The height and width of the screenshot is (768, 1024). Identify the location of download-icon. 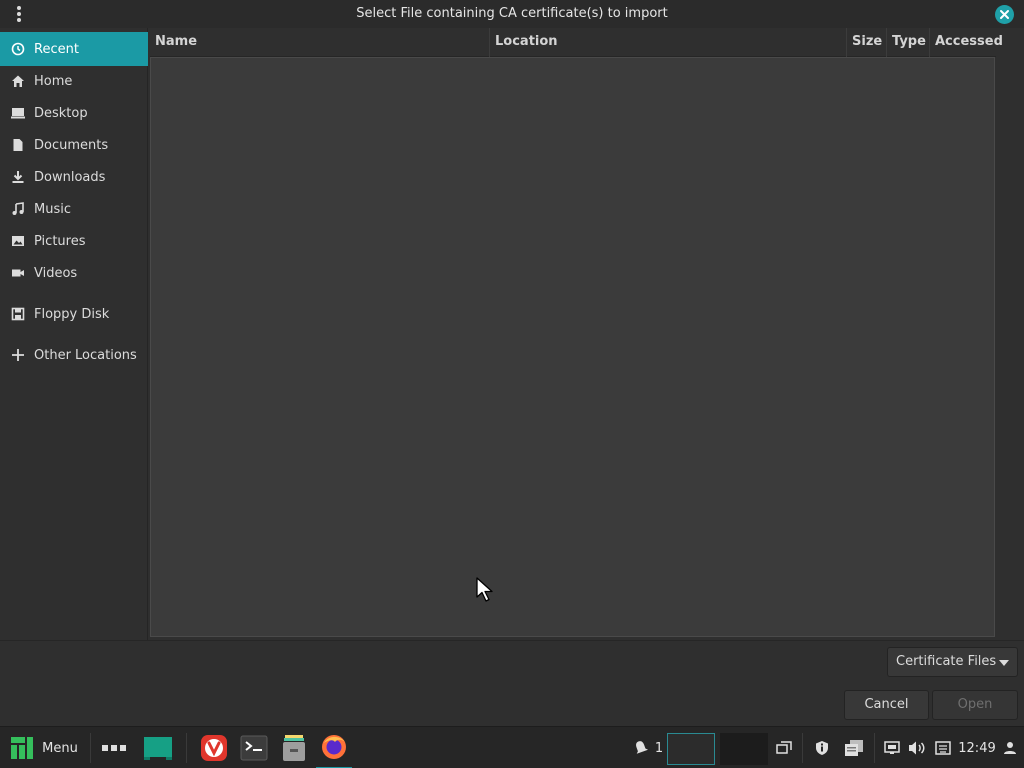
(18, 177).